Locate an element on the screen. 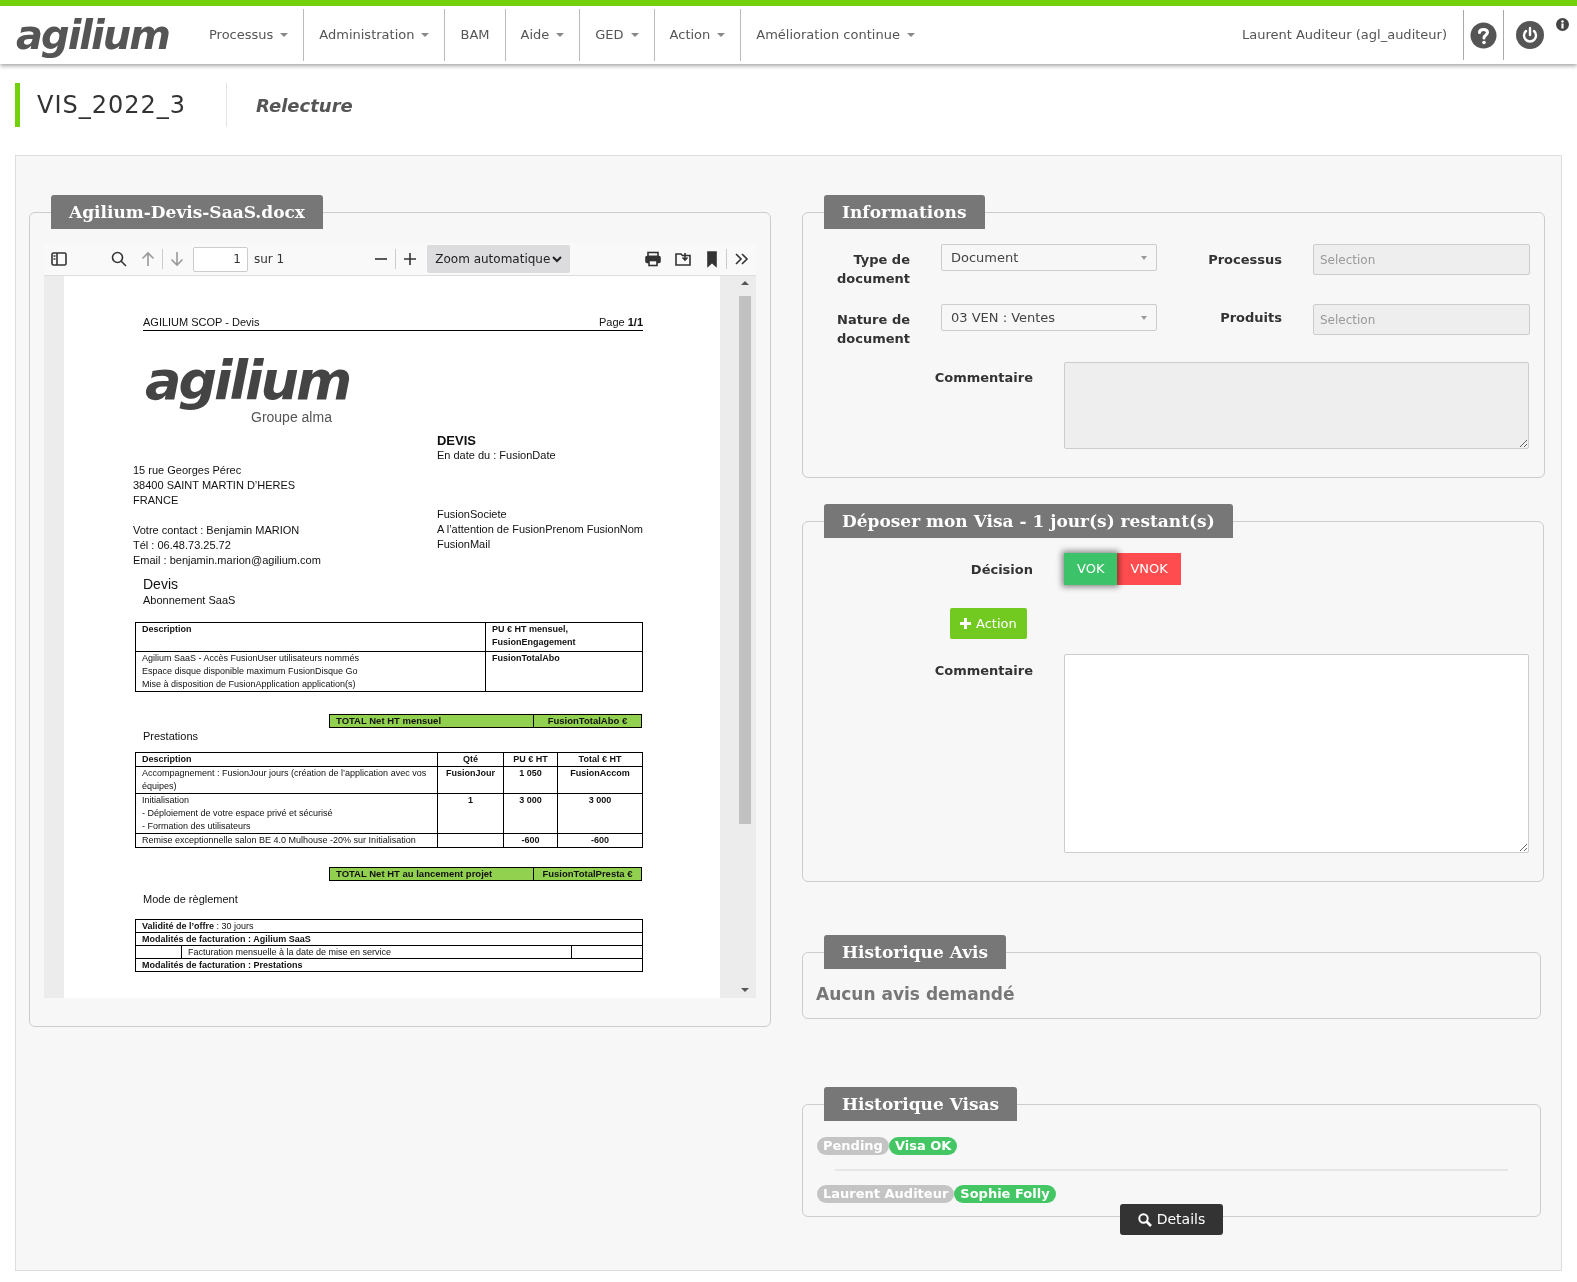  status-badge: Sophie Folly is located at coordinates (1005, 1194).